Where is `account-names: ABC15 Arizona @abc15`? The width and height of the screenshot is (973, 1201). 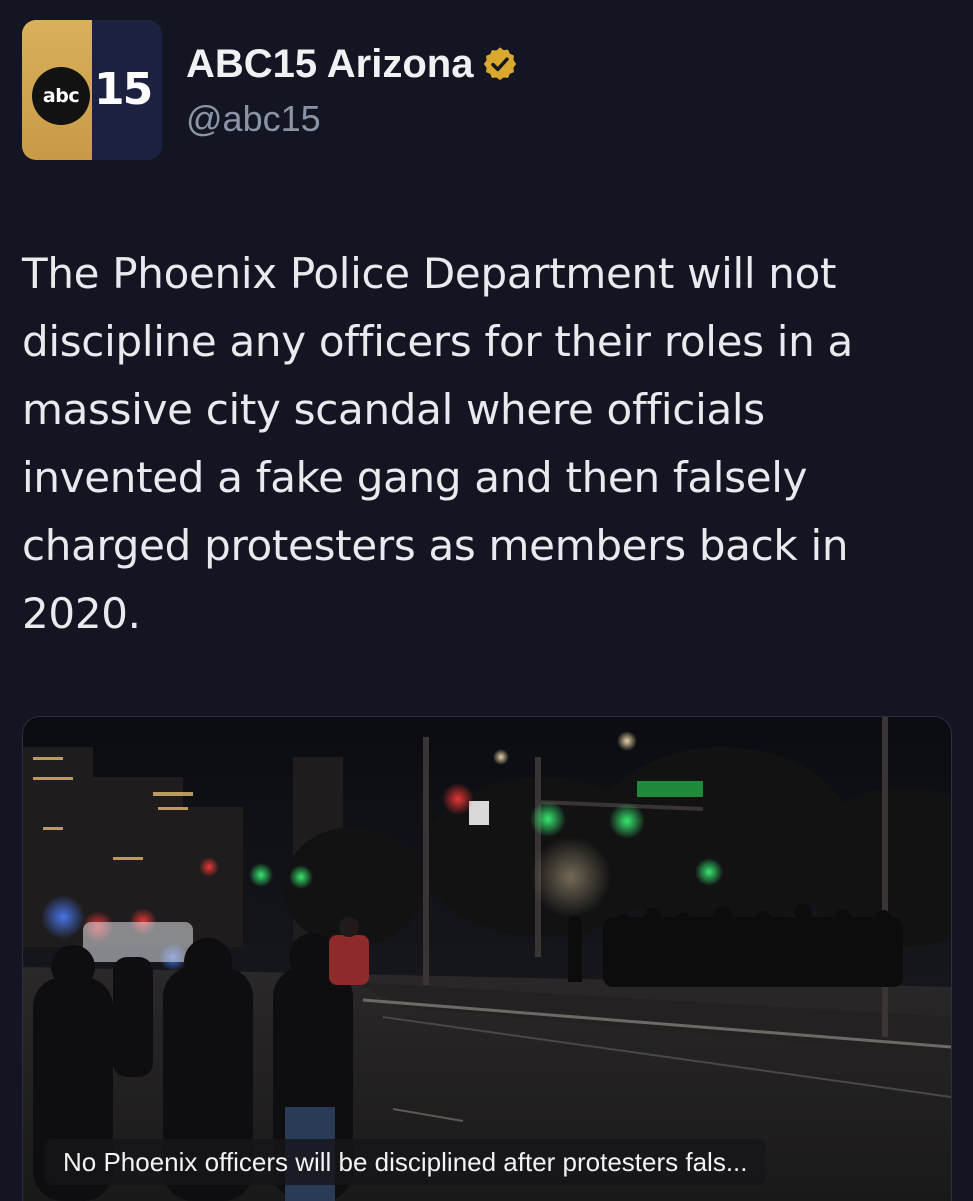
account-names: ABC15 Arizona @abc15 is located at coordinates (352, 90).